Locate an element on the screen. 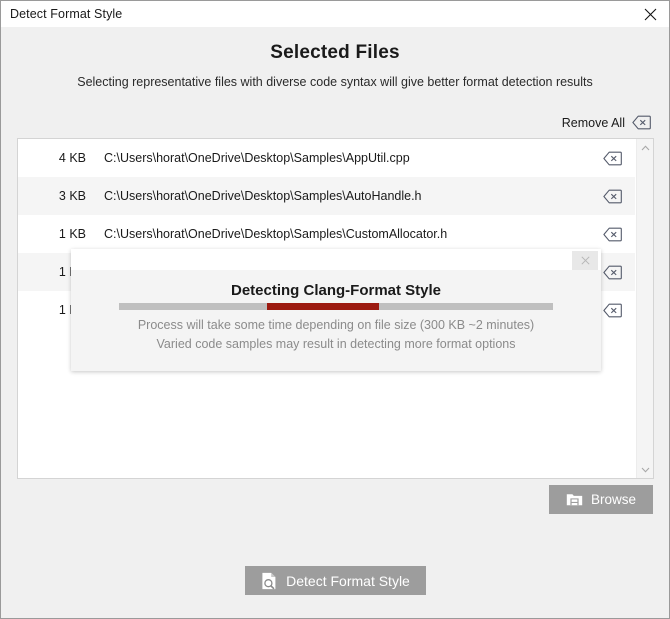 The width and height of the screenshot is (670, 619). progress-dialog-titlebar is located at coordinates (336, 259).